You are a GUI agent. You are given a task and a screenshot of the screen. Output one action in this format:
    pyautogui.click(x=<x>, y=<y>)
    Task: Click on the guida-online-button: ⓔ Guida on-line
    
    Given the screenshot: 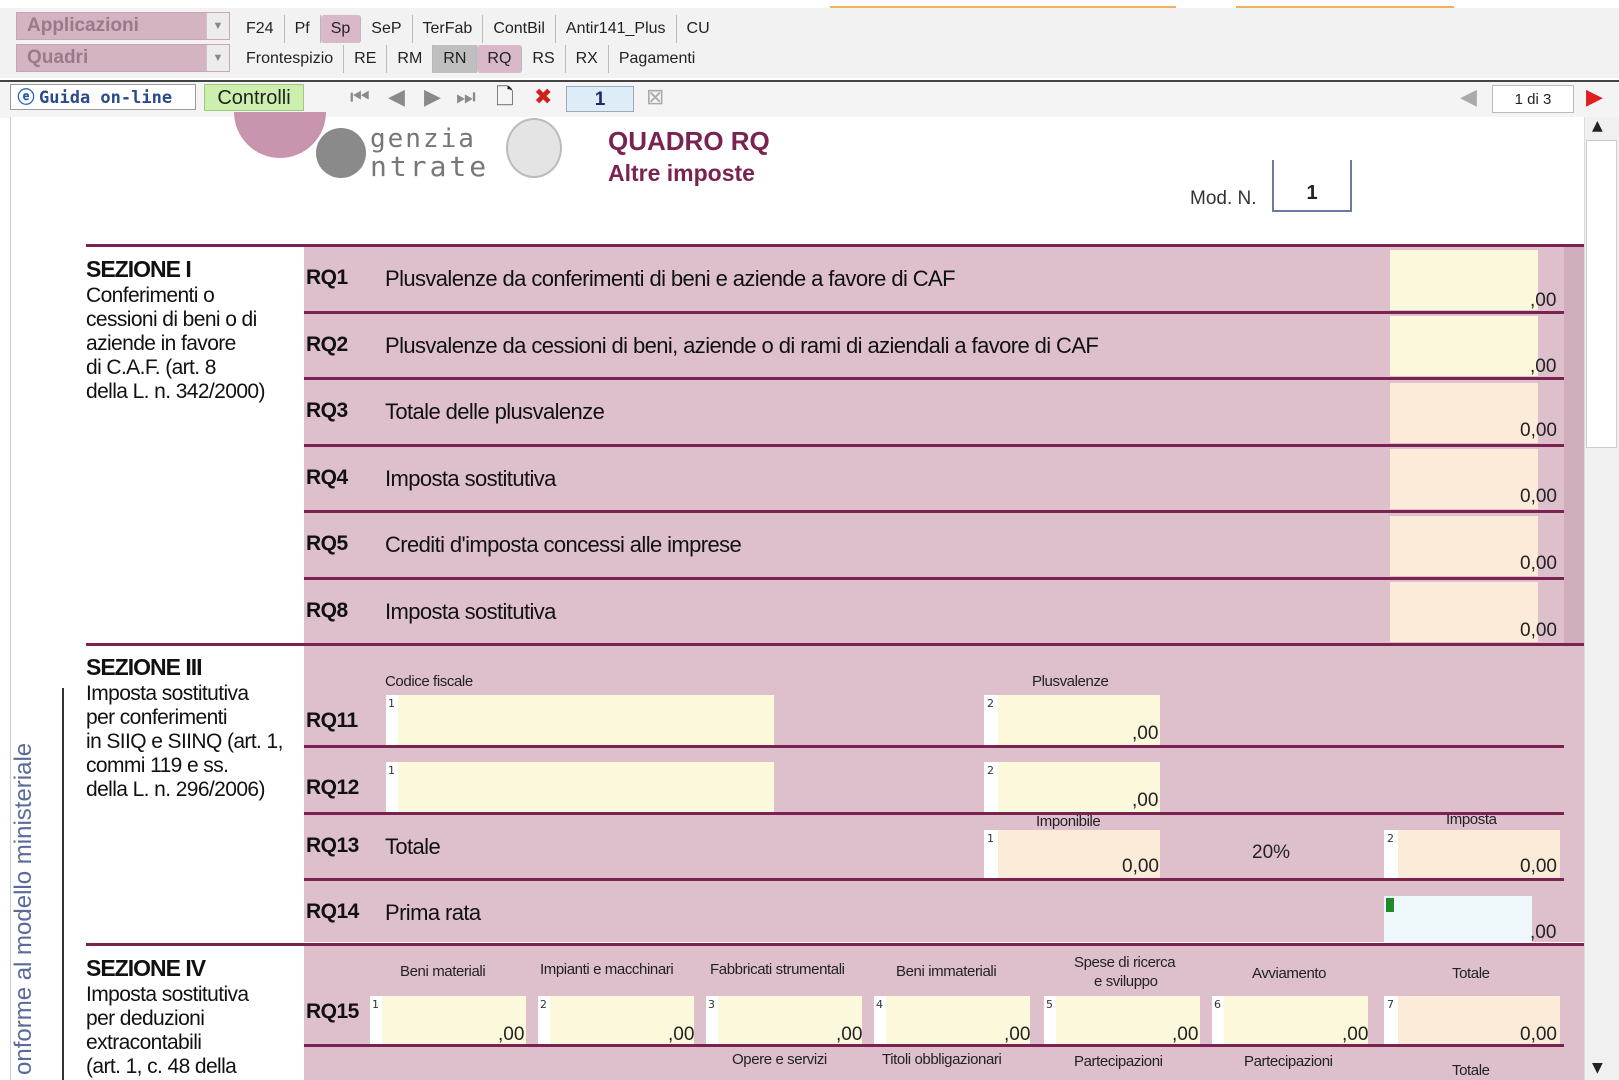 What is the action you would take?
    pyautogui.click(x=103, y=97)
    